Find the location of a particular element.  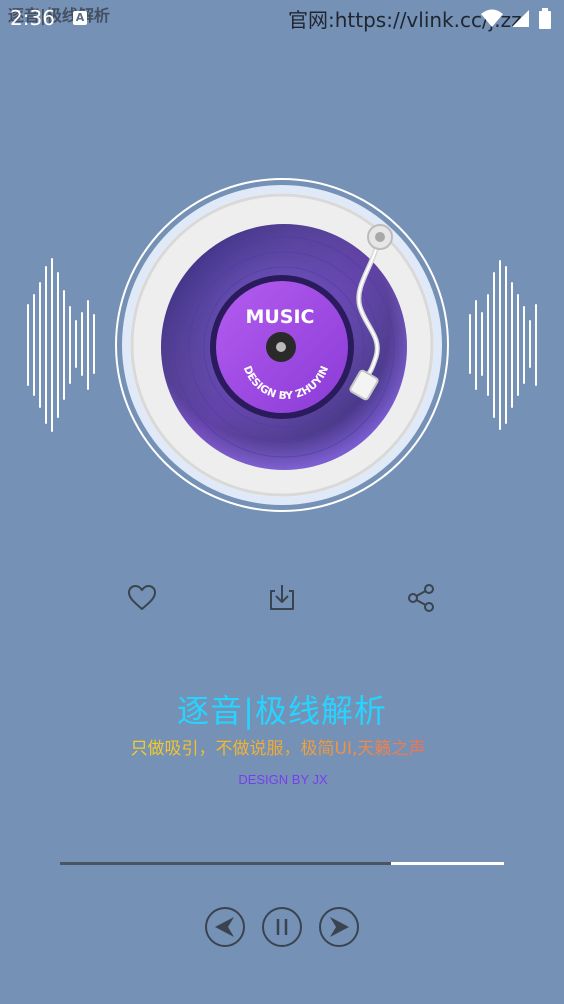

action-bar is located at coordinates (282, 598).